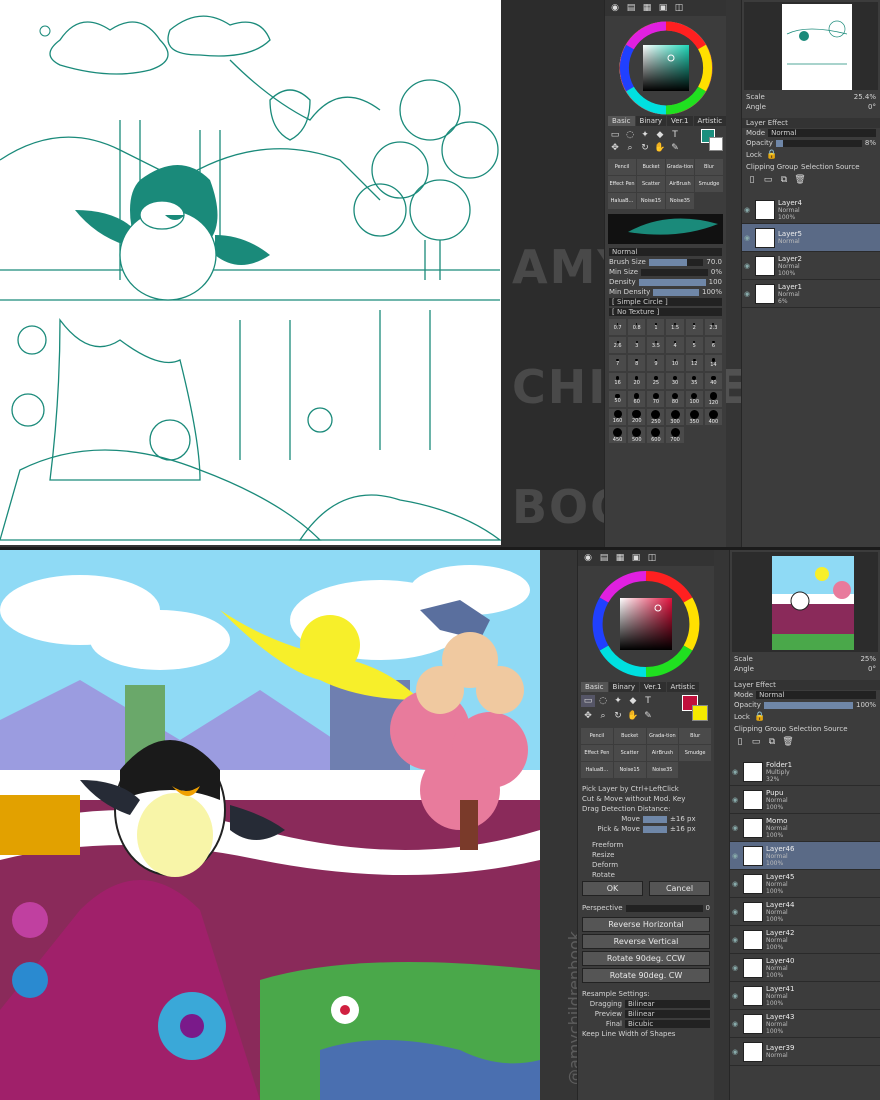  What do you see at coordinates (675, 345) in the screenshot?
I see `brush-size-cell: 4` at bounding box center [675, 345].